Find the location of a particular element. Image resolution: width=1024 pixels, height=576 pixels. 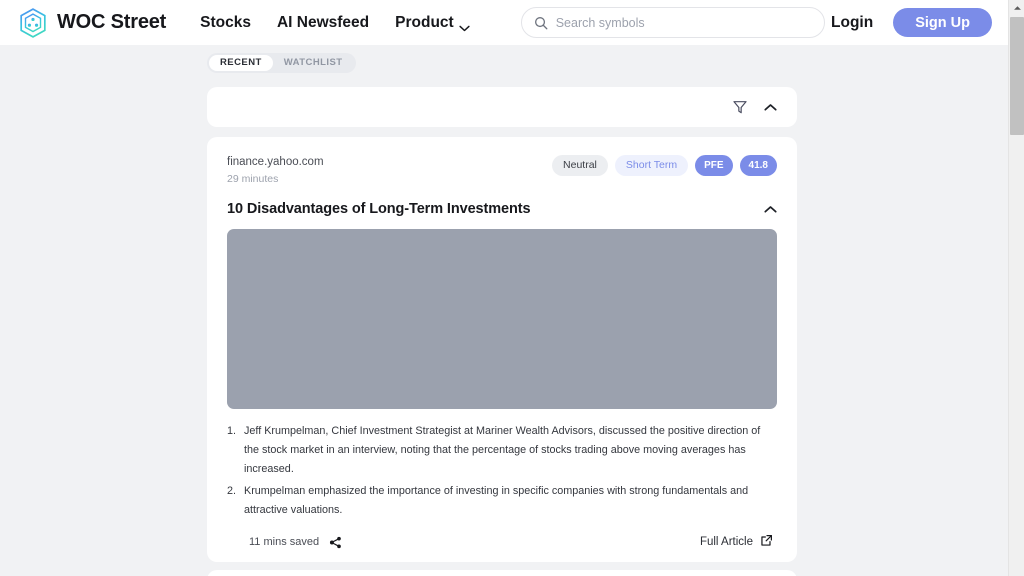

article-timestamp: 29 minutes is located at coordinates (253, 179).